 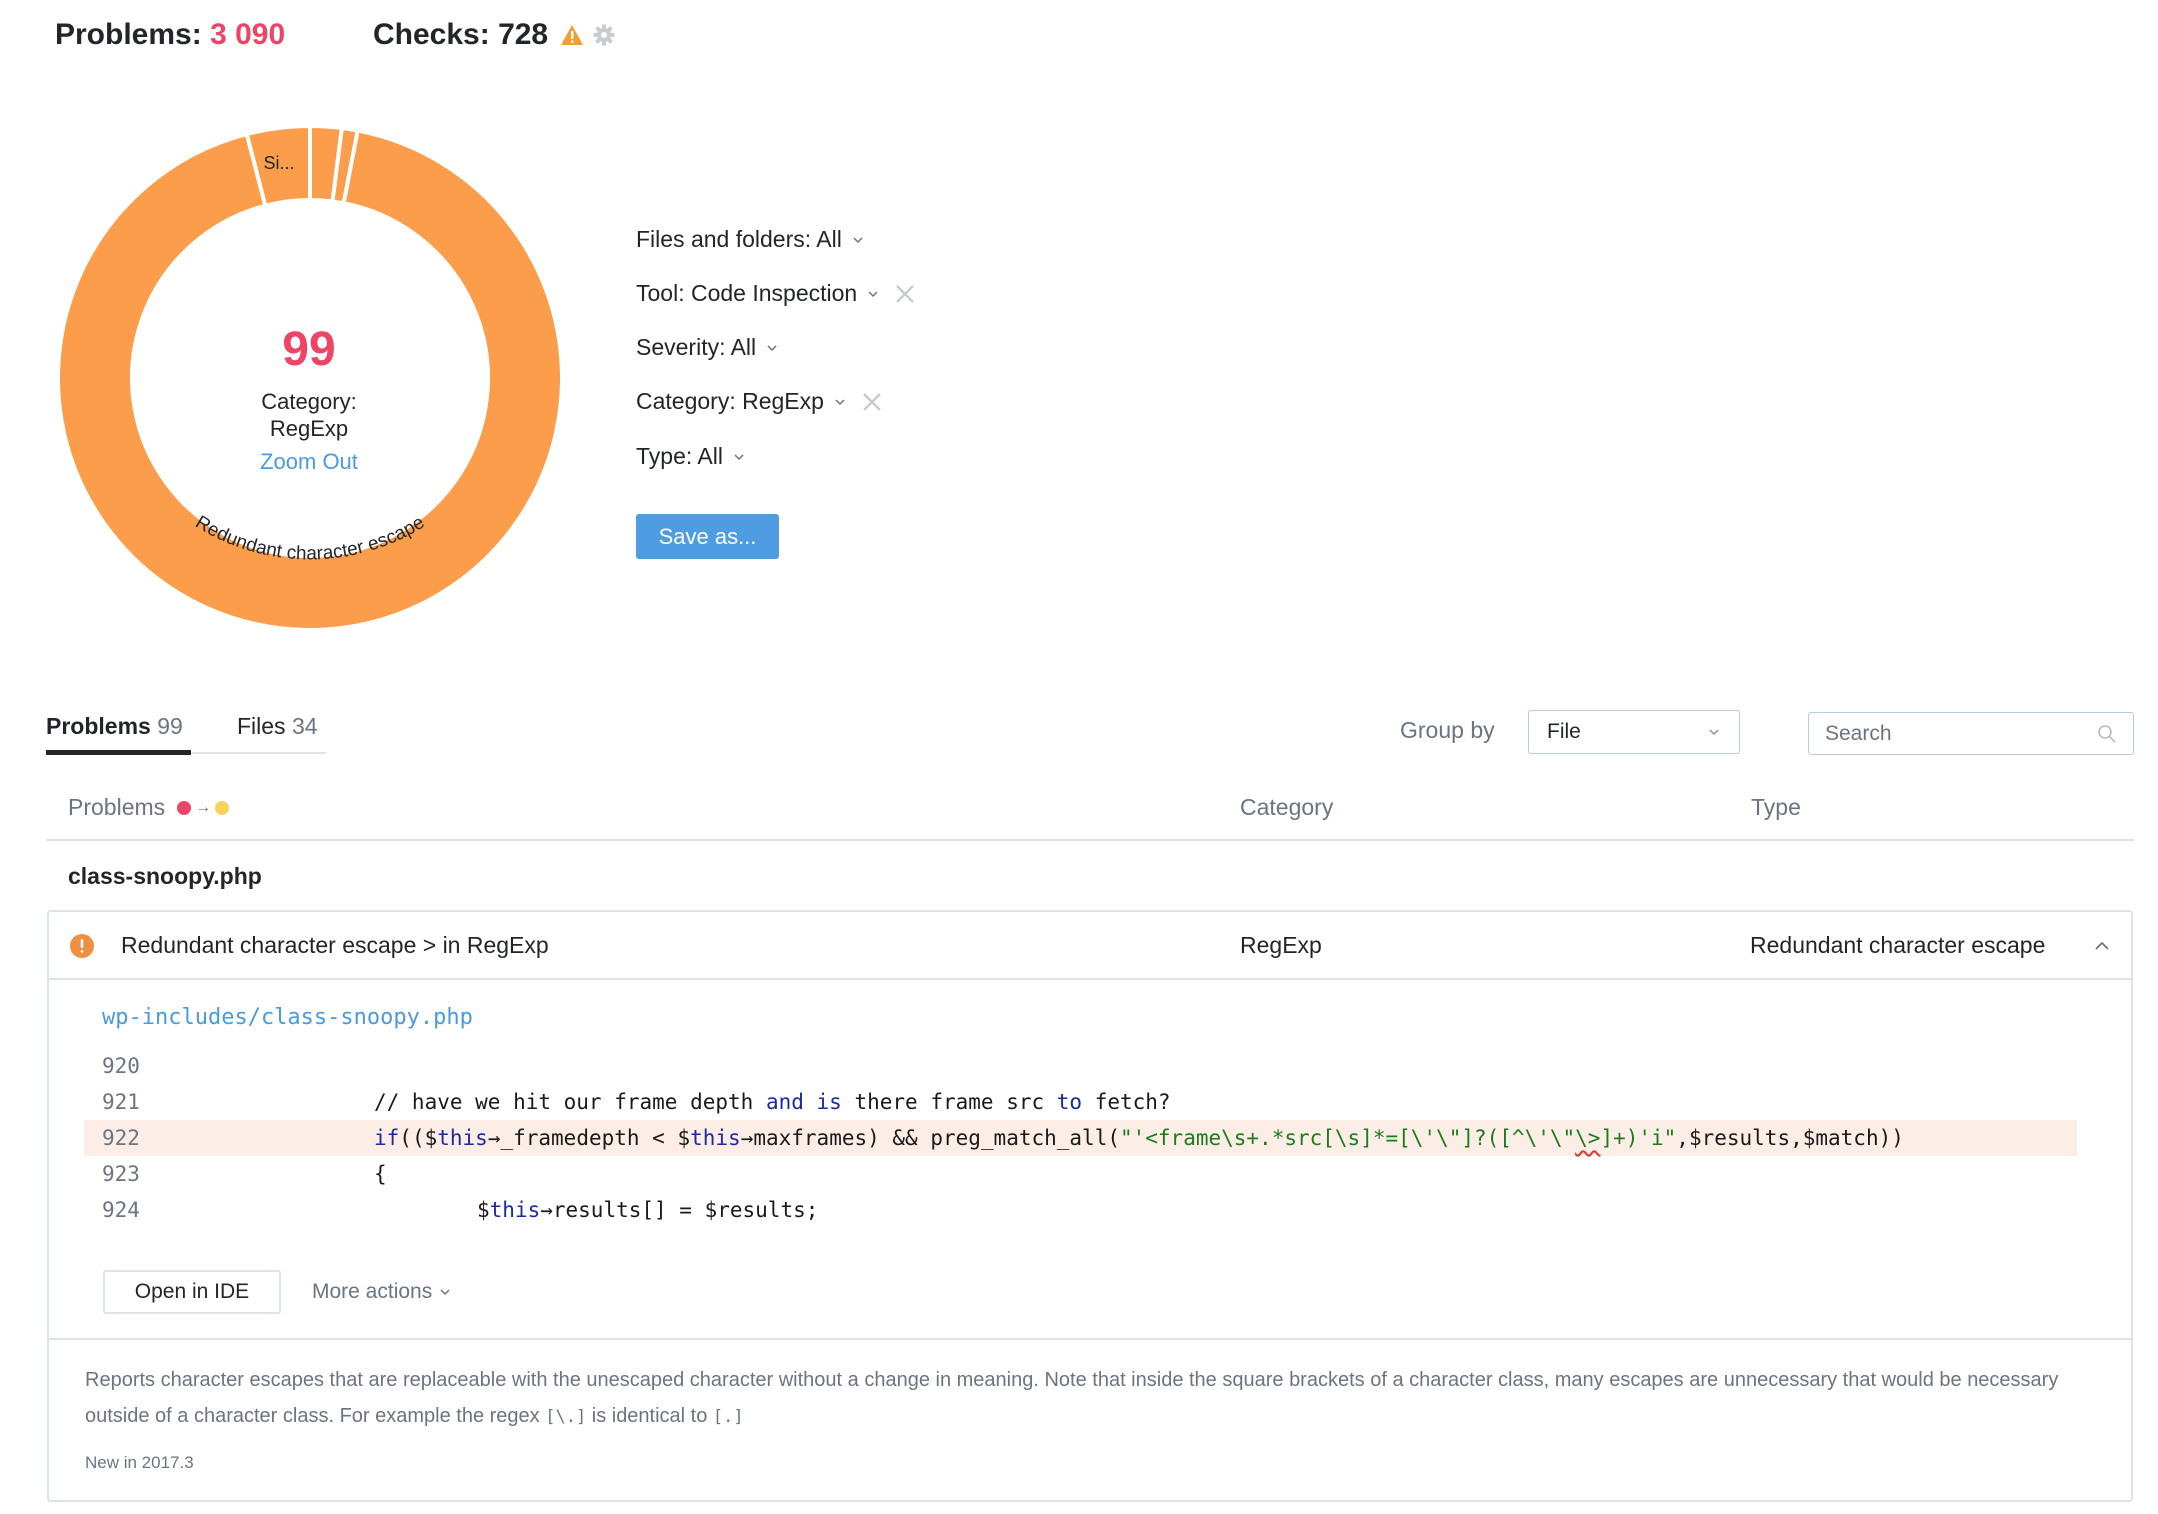 I want to click on filter-files-folders: Files and folders: All, so click(x=750, y=239).